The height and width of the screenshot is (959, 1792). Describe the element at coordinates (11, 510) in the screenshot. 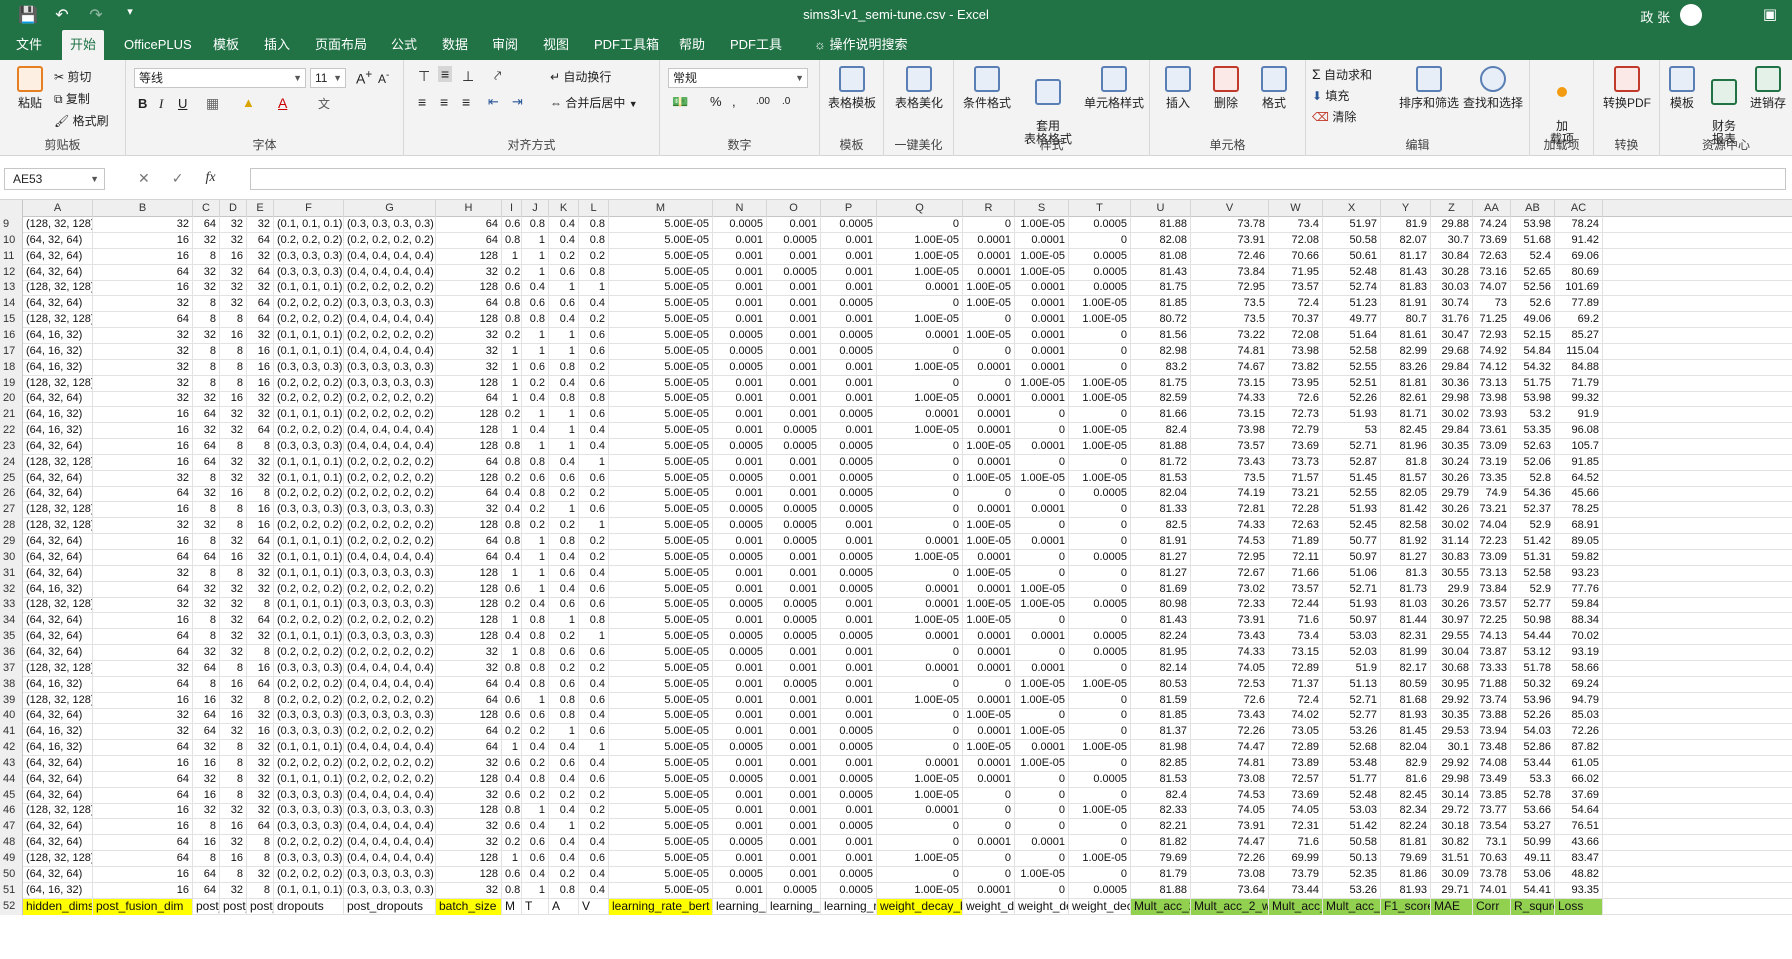

I see `row-header: 27` at that location.